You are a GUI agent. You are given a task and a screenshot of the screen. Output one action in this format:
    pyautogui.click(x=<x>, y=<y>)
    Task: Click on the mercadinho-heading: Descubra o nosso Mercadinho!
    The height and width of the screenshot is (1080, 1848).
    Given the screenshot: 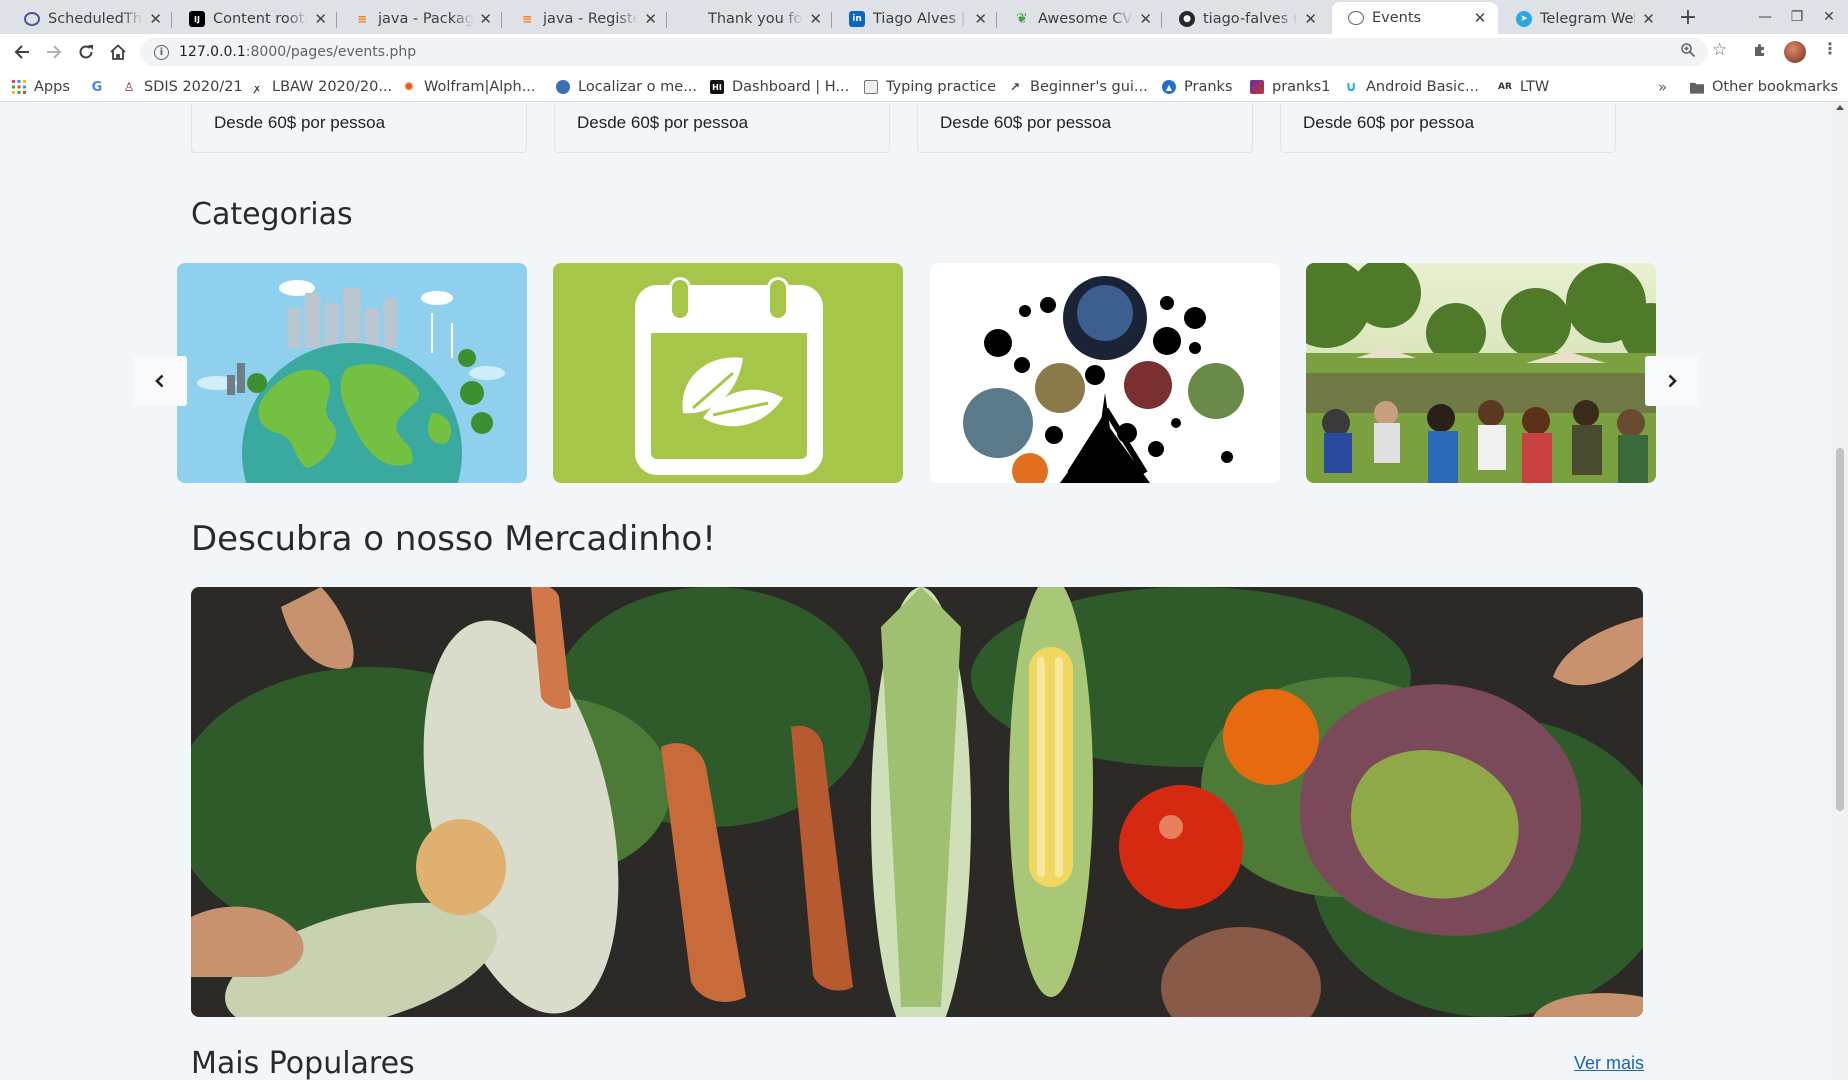 What is the action you would take?
    pyautogui.click(x=453, y=539)
    